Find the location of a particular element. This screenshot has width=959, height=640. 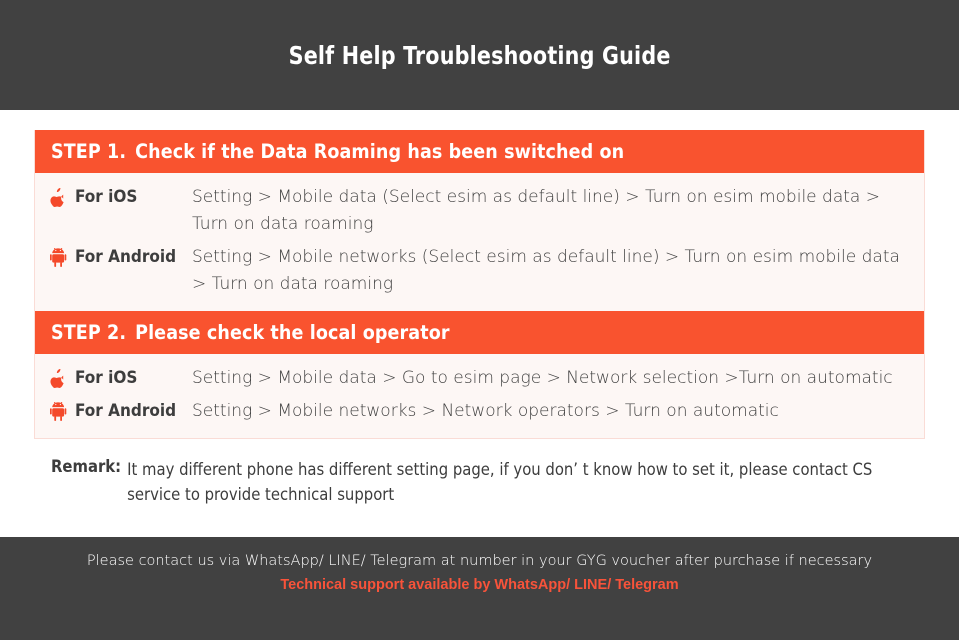

step-2-ios-label-group: For iOS is located at coordinates (120, 377).